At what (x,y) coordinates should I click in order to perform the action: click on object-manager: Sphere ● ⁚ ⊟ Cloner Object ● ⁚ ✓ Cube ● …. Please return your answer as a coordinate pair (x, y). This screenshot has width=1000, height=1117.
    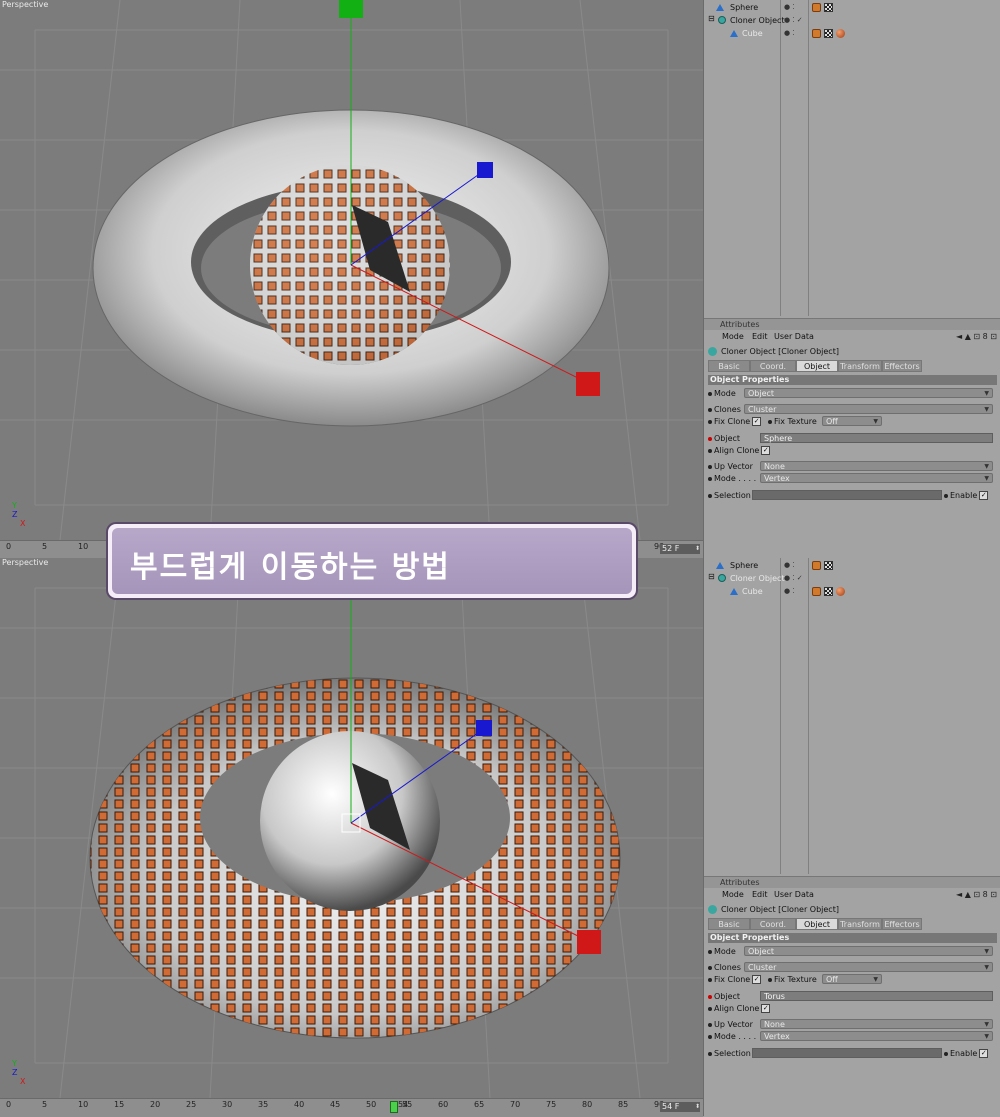
    Looking at the image, I should click on (852, 716).